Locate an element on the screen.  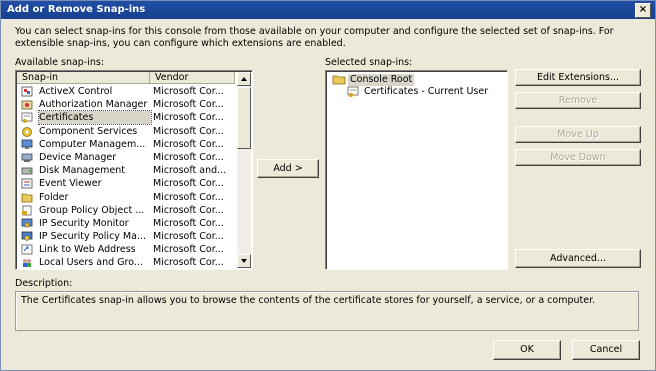
computer-management-icon is located at coordinates (27, 144).